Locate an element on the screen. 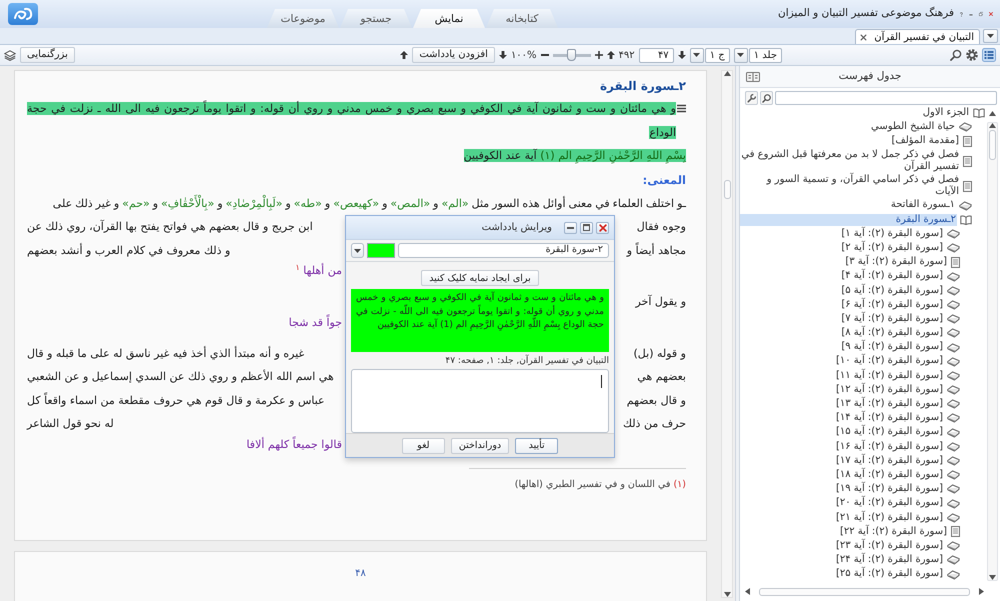  next-page-arrow-icon is located at coordinates (682, 55).